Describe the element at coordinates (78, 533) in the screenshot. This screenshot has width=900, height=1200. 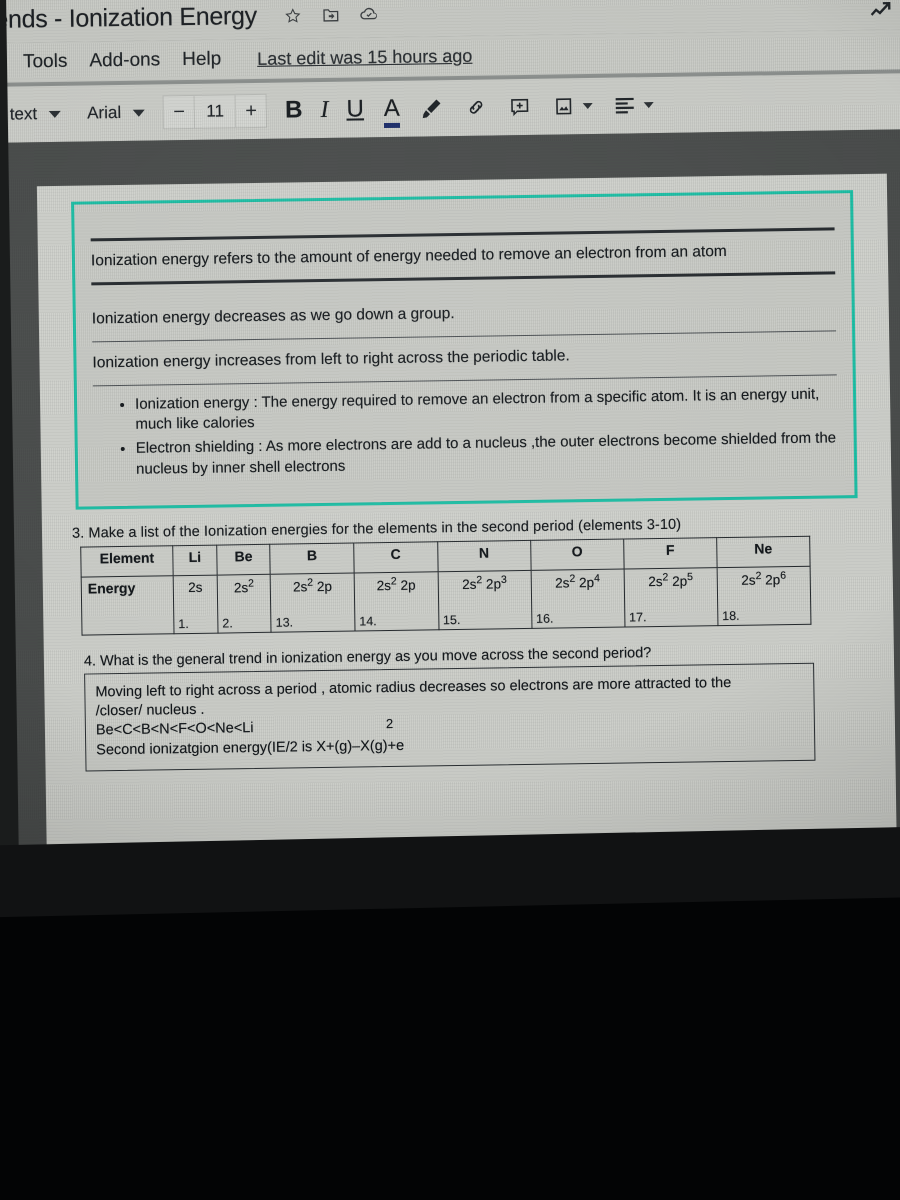
I see `question-3-number: 3.` at that location.